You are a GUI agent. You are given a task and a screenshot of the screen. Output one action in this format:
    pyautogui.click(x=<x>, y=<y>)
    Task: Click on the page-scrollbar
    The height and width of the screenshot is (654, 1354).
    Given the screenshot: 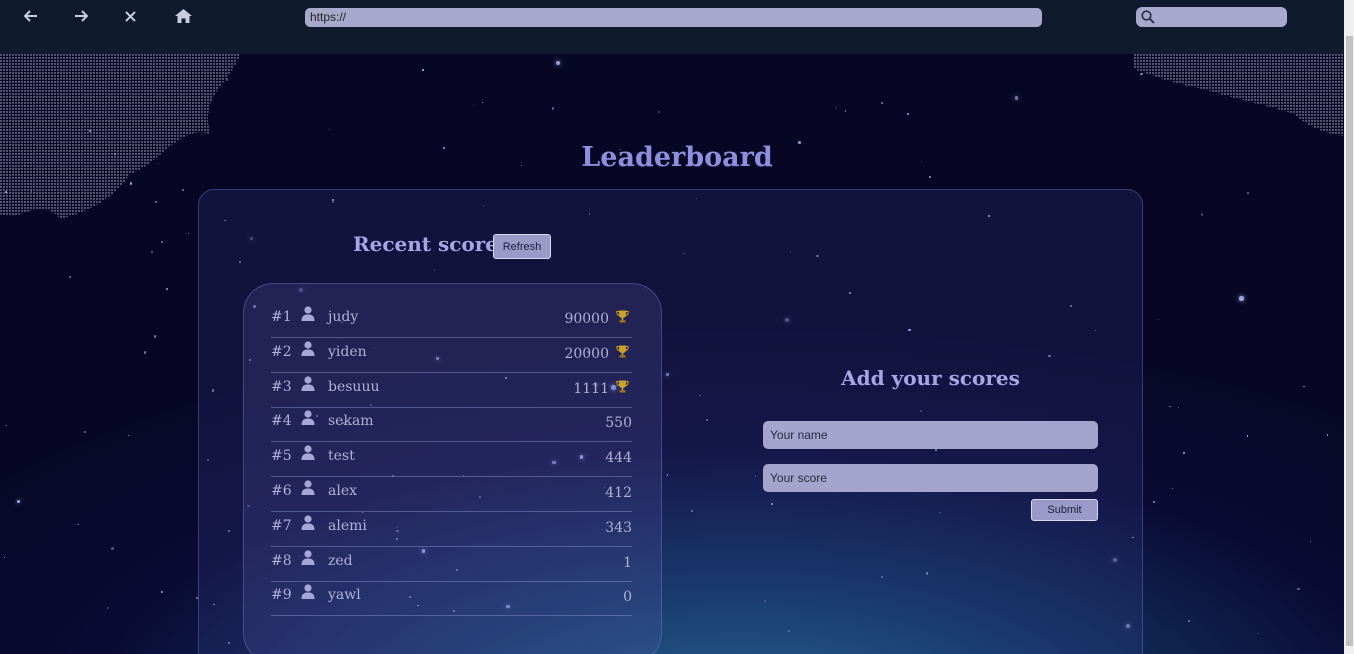 What is the action you would take?
    pyautogui.click(x=1349, y=327)
    